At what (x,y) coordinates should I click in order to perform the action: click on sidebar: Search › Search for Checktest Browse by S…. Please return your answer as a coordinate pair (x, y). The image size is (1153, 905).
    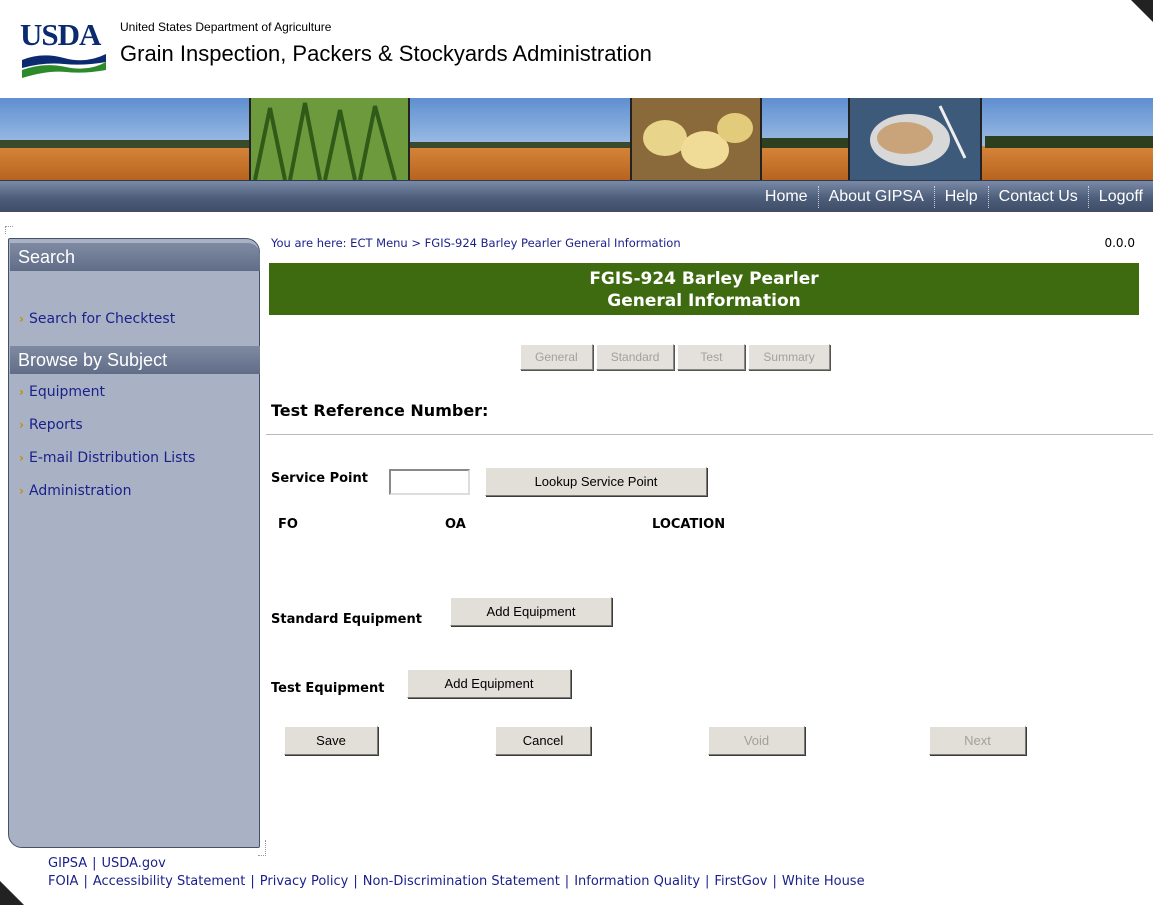
    Looking at the image, I should click on (135, 544).